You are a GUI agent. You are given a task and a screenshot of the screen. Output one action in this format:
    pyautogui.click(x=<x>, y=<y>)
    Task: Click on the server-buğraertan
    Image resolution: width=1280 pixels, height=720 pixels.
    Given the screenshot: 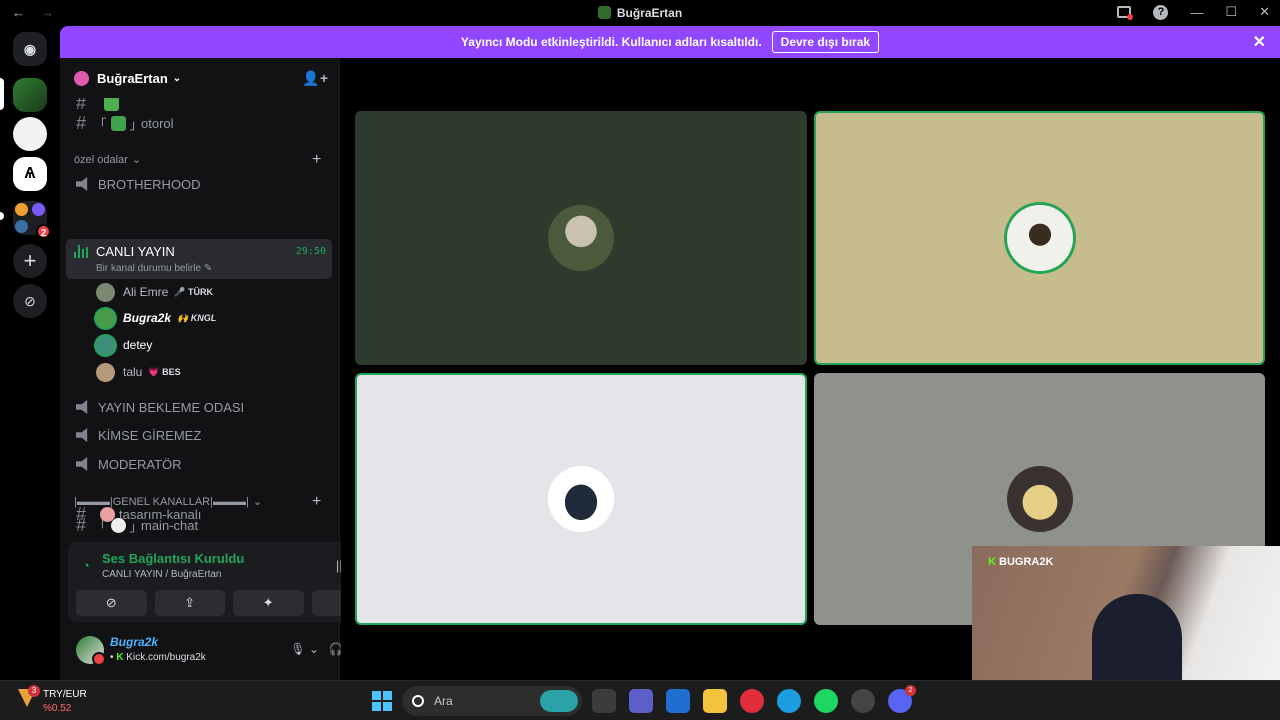 What is the action you would take?
    pyautogui.click(x=30, y=95)
    